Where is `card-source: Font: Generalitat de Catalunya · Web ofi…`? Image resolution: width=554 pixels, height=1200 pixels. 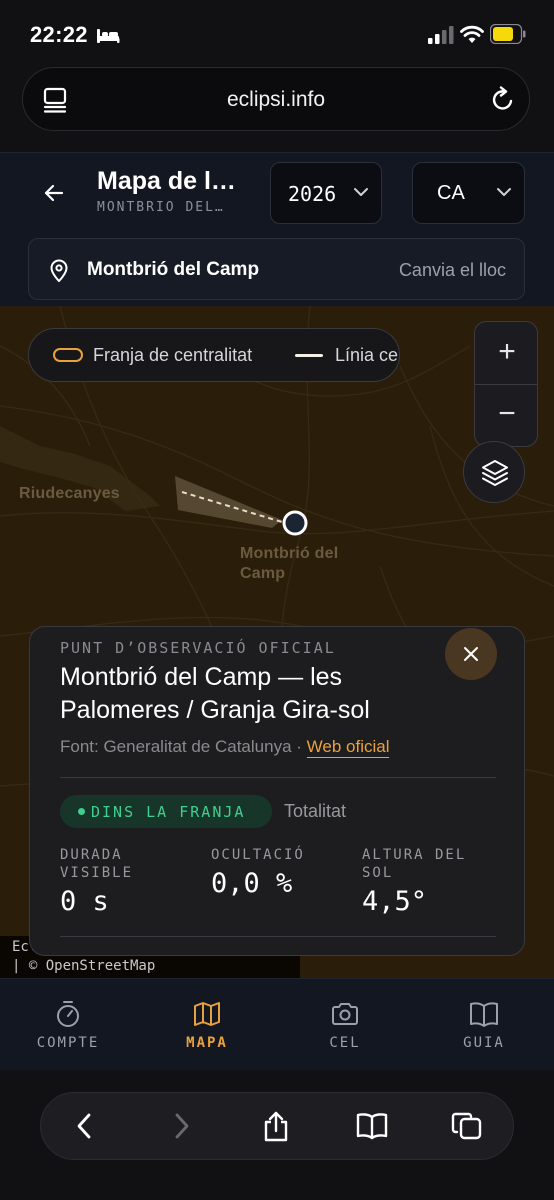 card-source: Font: Generalitat de Catalunya · Web ofi… is located at coordinates (225, 747).